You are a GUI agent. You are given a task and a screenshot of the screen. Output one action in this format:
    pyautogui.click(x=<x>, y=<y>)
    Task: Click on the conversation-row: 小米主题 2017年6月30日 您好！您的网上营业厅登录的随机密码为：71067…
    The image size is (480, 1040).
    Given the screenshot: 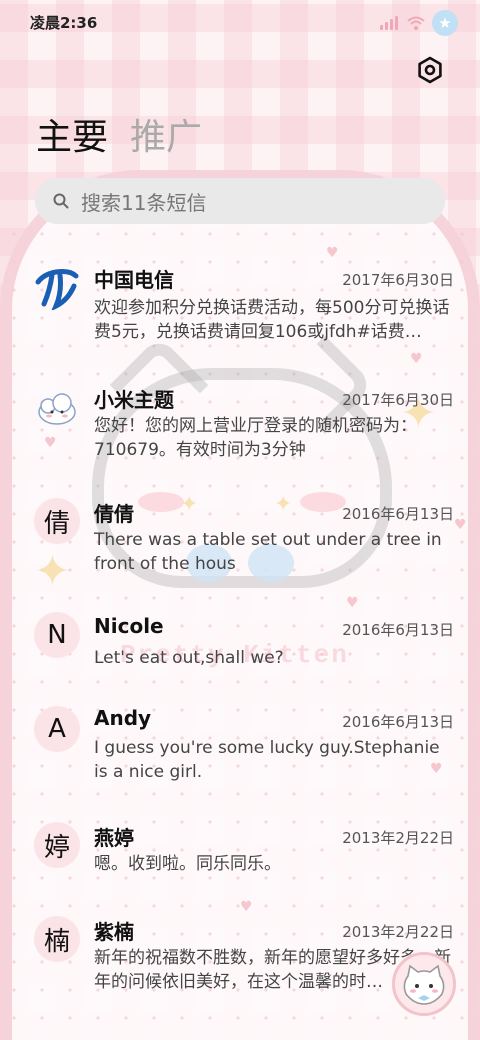 What is the action you would take?
    pyautogui.click(x=240, y=420)
    